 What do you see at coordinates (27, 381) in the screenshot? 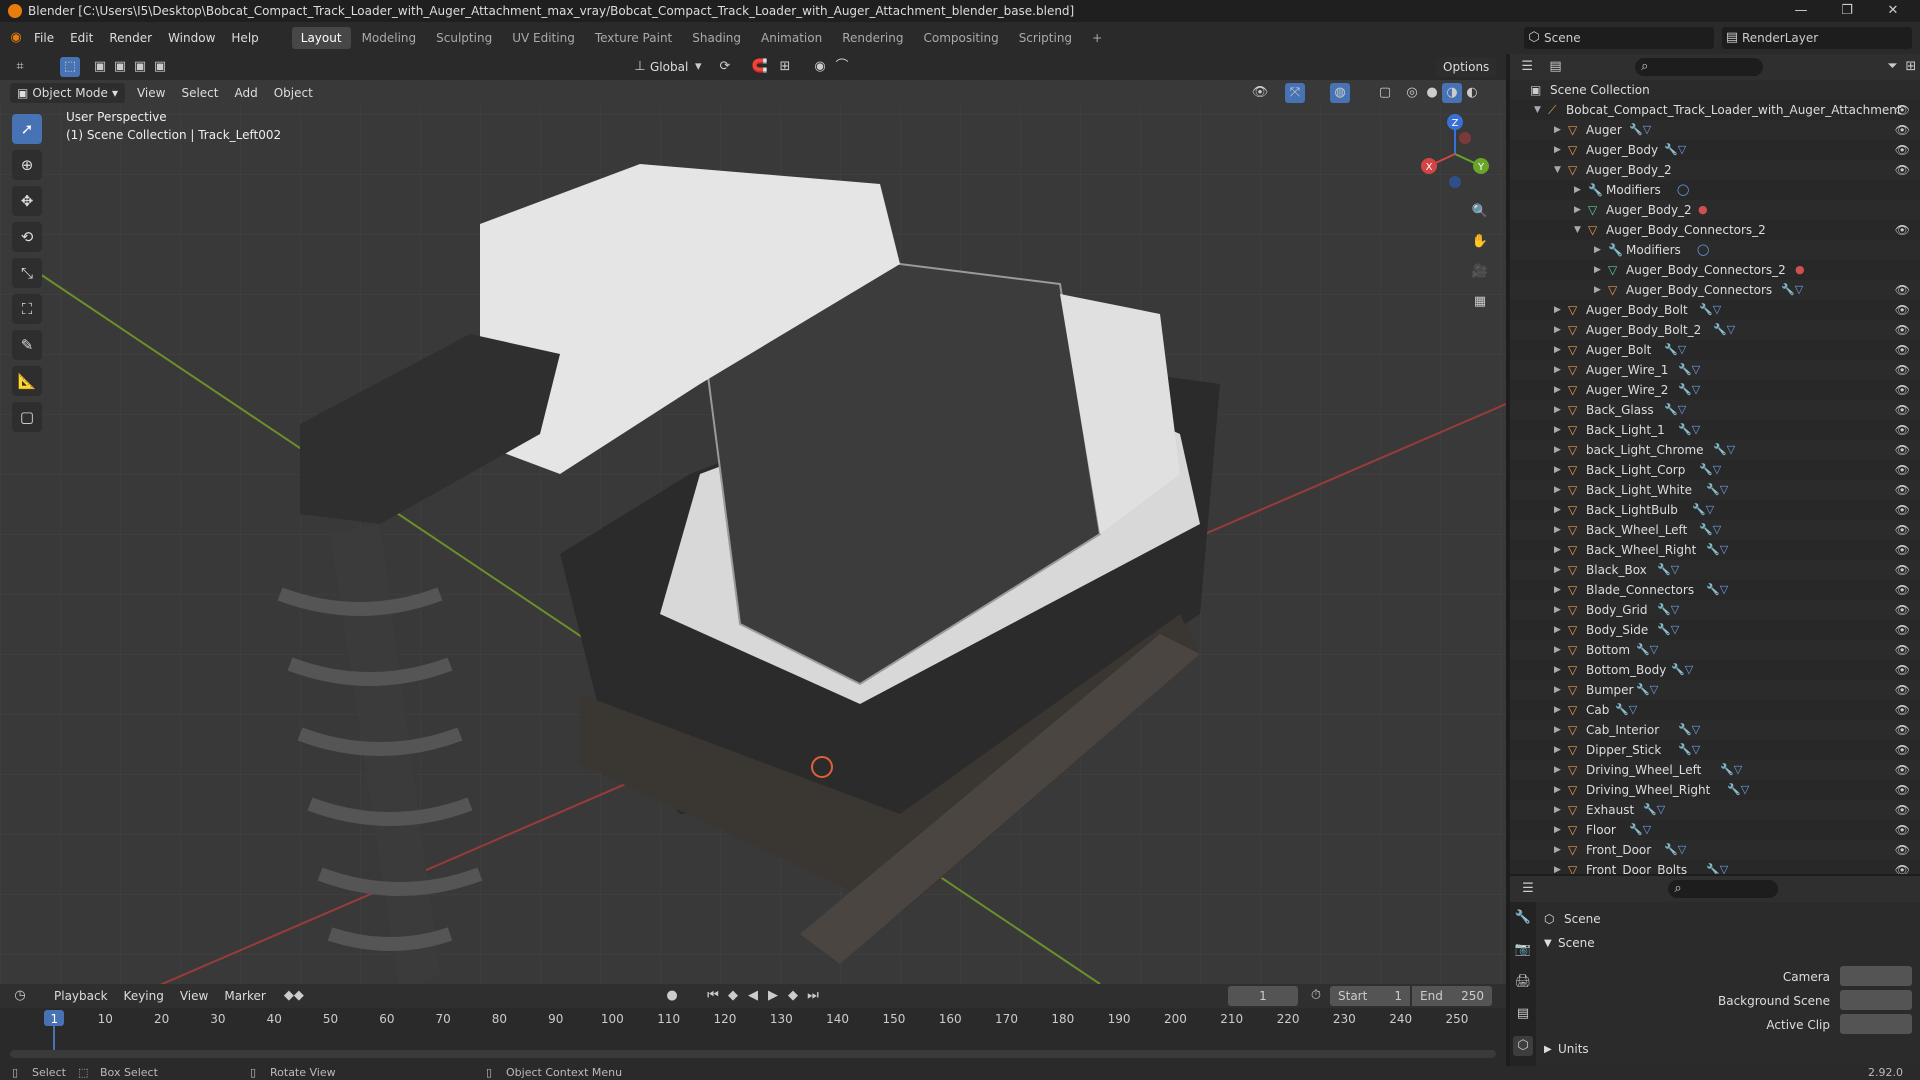
I see `measure-tool: 📐` at bounding box center [27, 381].